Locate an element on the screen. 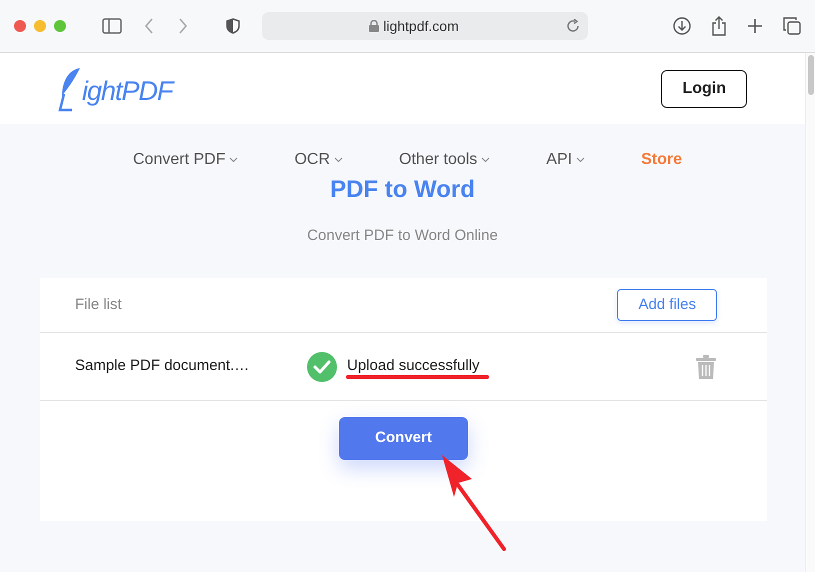 This screenshot has width=815, height=572. new-tab-icon is located at coordinates (755, 26).